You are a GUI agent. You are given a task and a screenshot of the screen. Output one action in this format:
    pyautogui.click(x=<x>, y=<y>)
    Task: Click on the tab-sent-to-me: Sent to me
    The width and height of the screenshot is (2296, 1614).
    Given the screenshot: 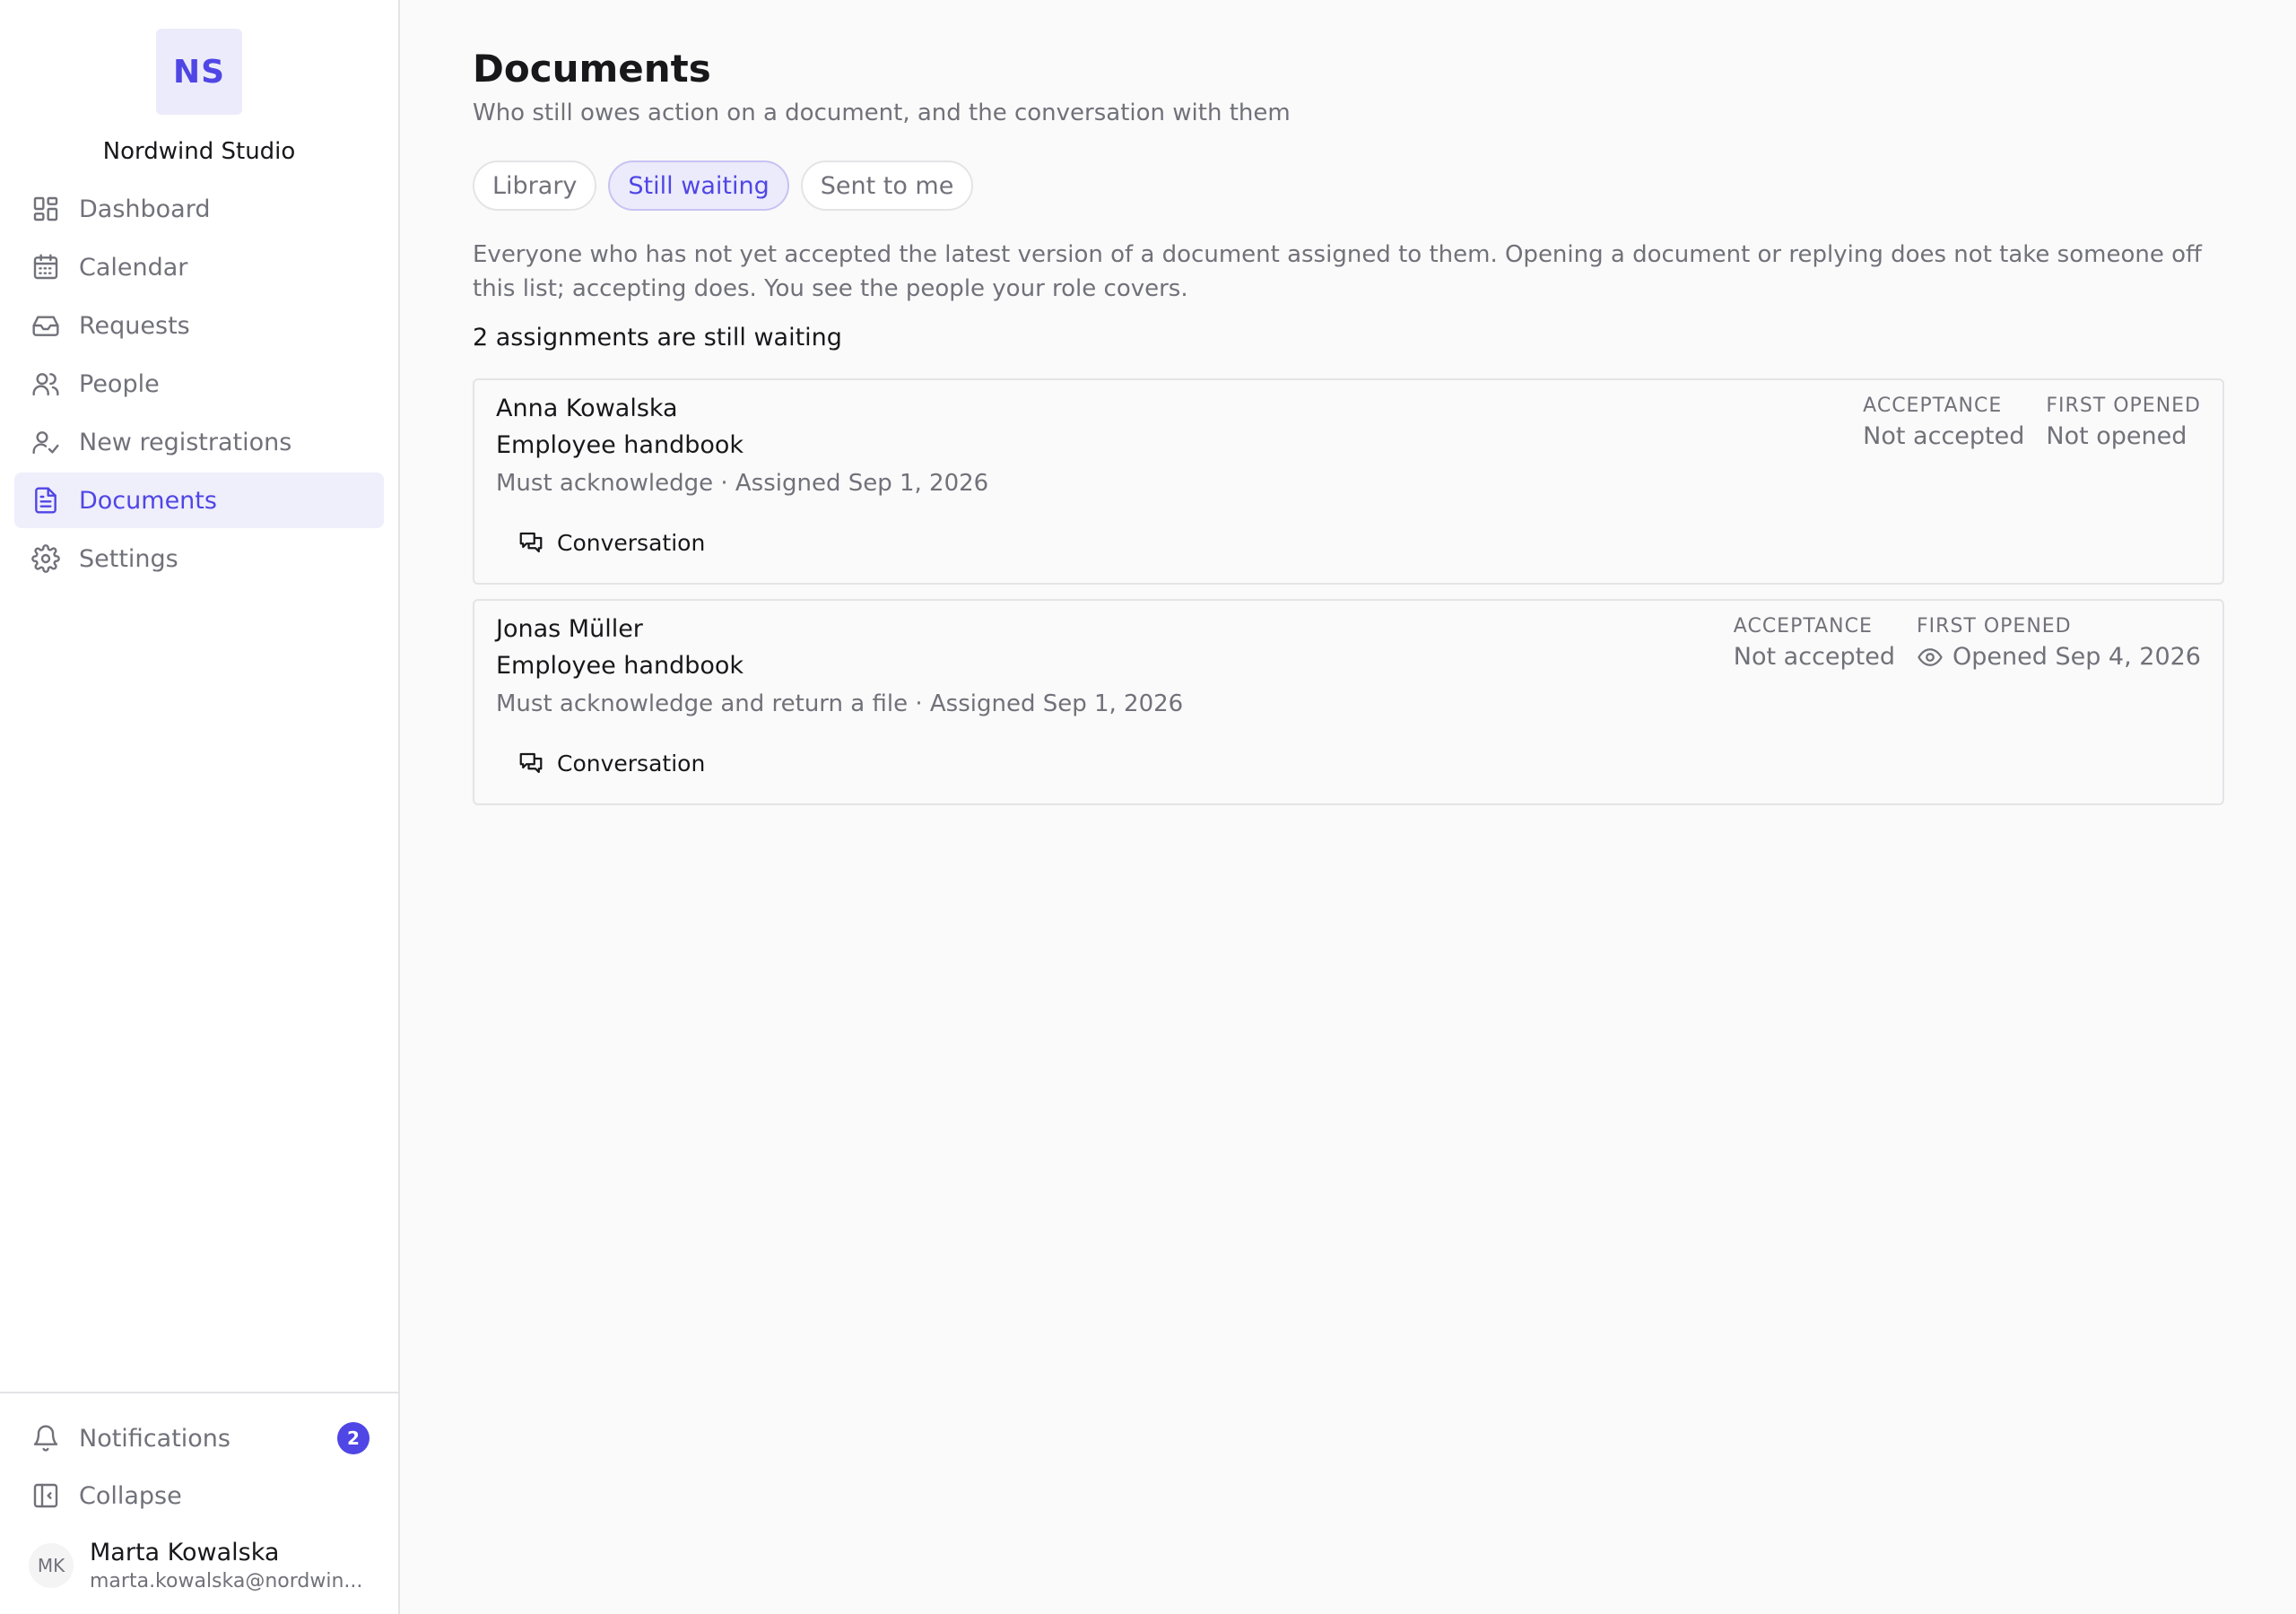 What is the action you would take?
    pyautogui.click(x=887, y=186)
    